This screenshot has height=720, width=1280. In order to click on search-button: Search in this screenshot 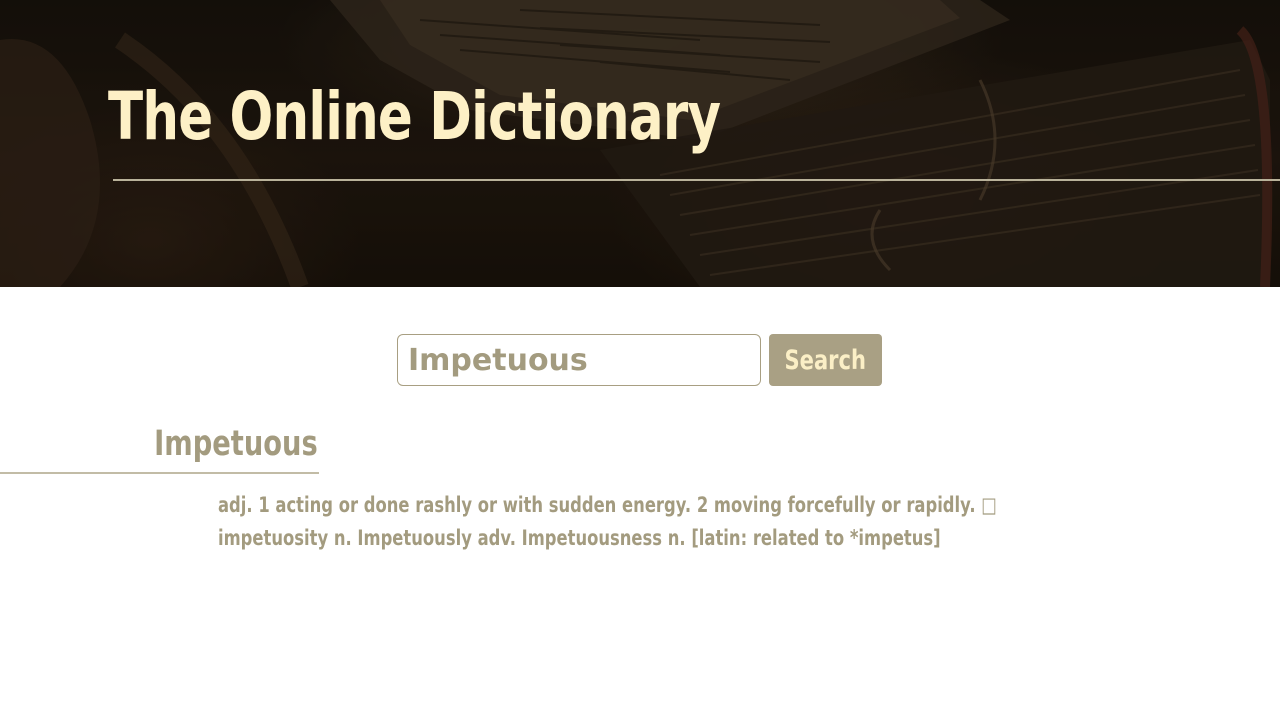, I will do `click(825, 360)`.